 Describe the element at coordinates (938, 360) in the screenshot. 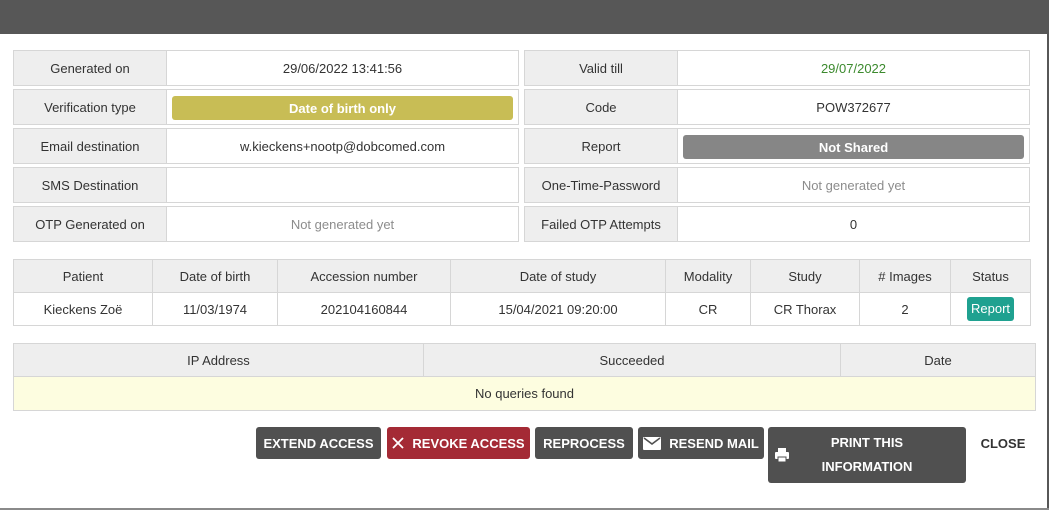

I see `column-header-date: Date` at that location.